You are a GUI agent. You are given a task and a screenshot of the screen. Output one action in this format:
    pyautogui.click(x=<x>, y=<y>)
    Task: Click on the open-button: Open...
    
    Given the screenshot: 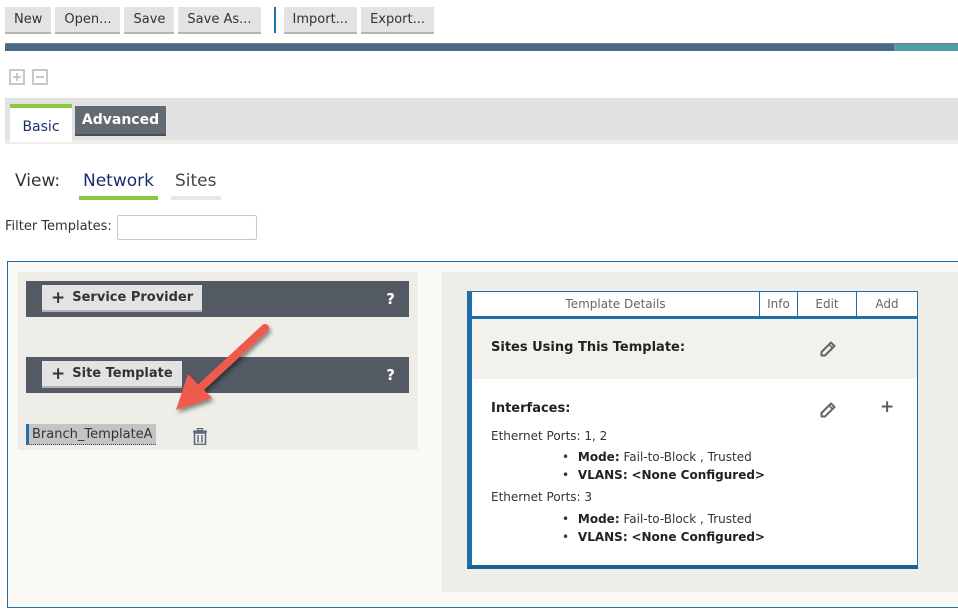 What is the action you would take?
    pyautogui.click(x=88, y=20)
    